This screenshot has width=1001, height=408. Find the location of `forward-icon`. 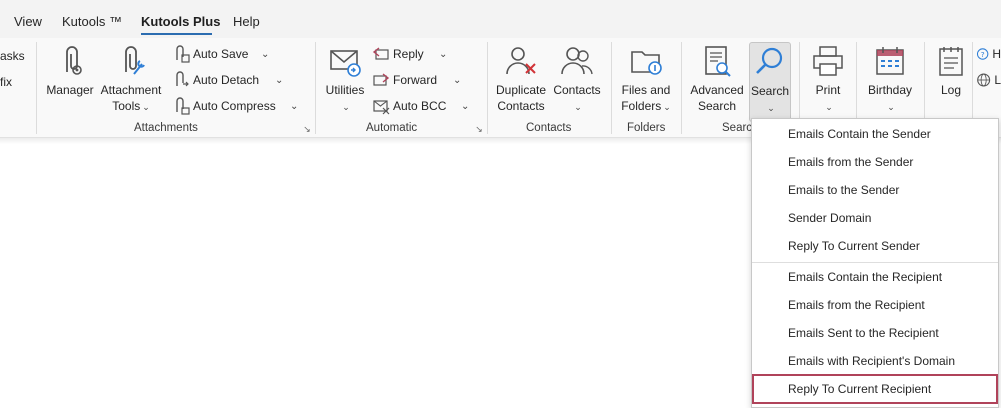

forward-icon is located at coordinates (381, 79).